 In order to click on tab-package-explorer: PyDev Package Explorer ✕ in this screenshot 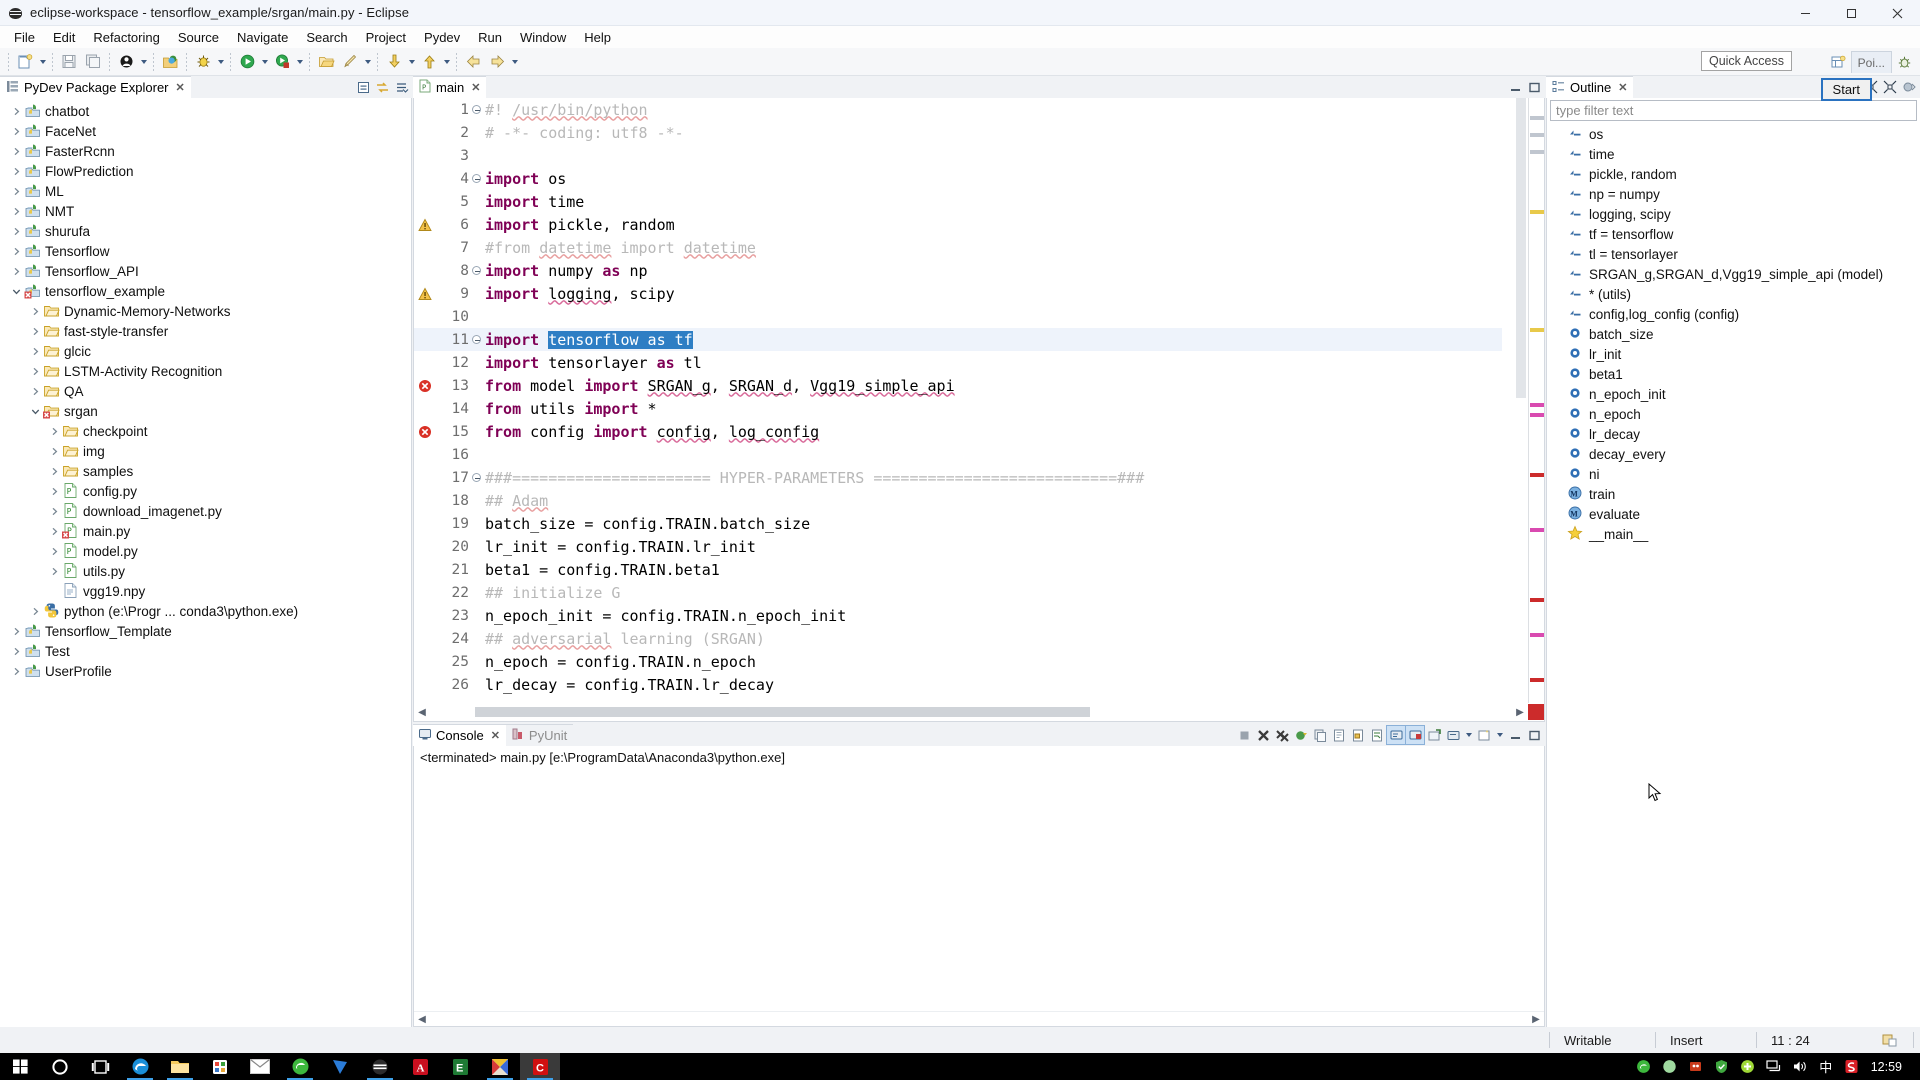, I will do `click(95, 87)`.